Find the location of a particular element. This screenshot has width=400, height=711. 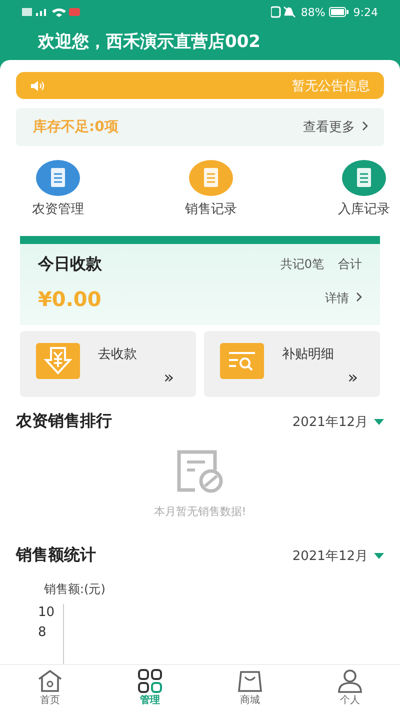

notice-text: 暂无公告信息 is located at coordinates (331, 86).